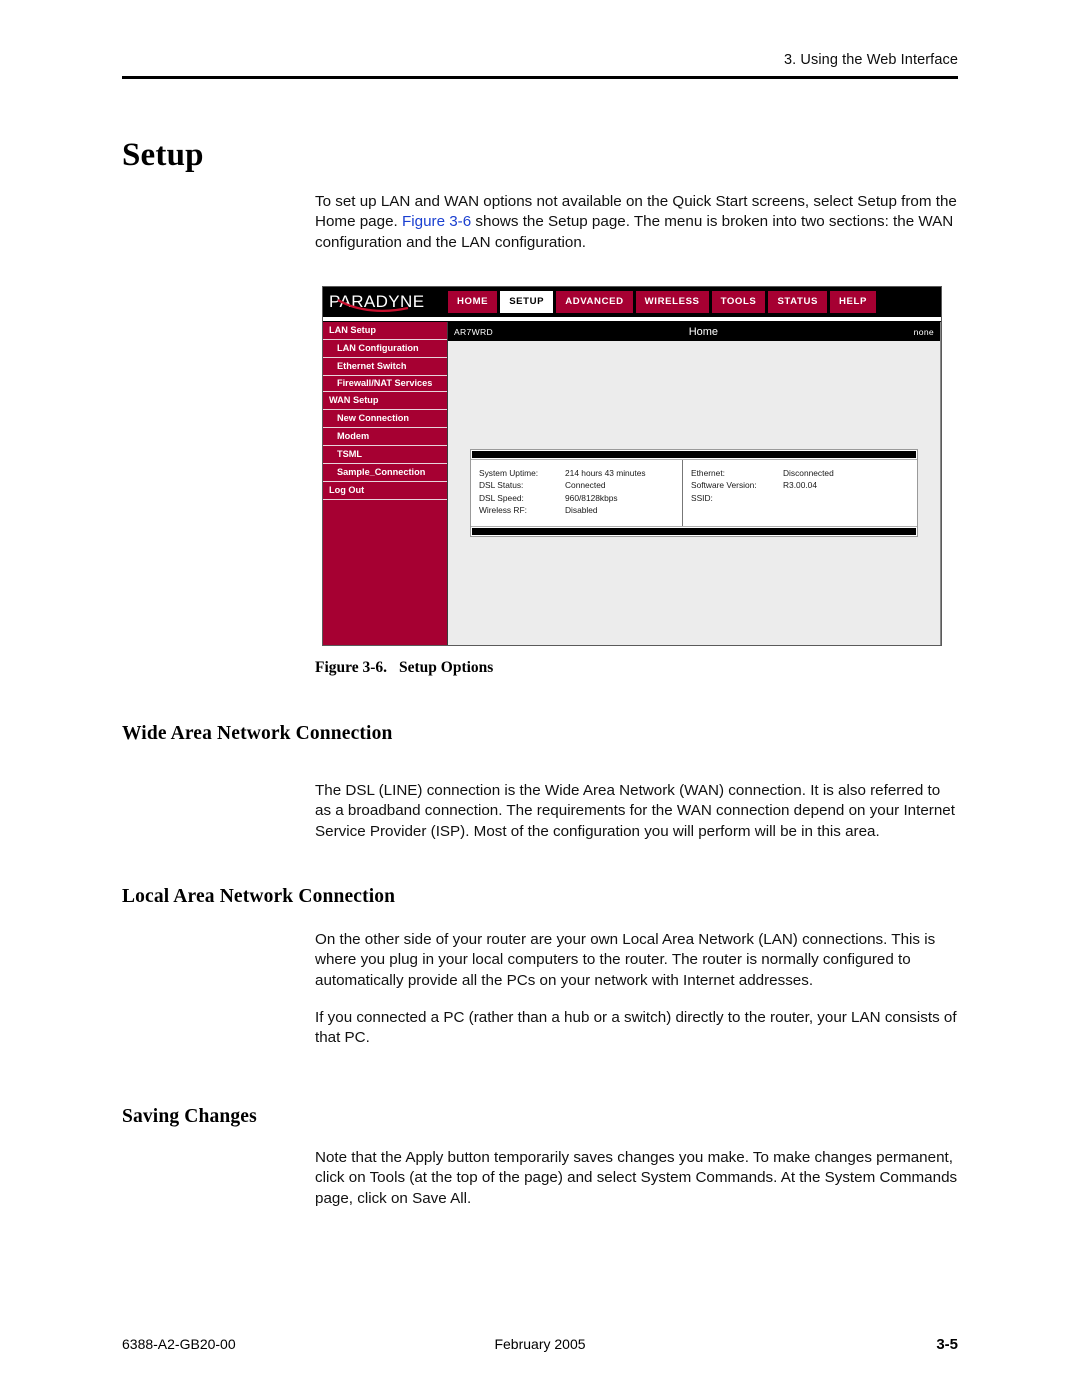  I want to click on status-row: Wireless RF: Disabled, so click(576, 510).